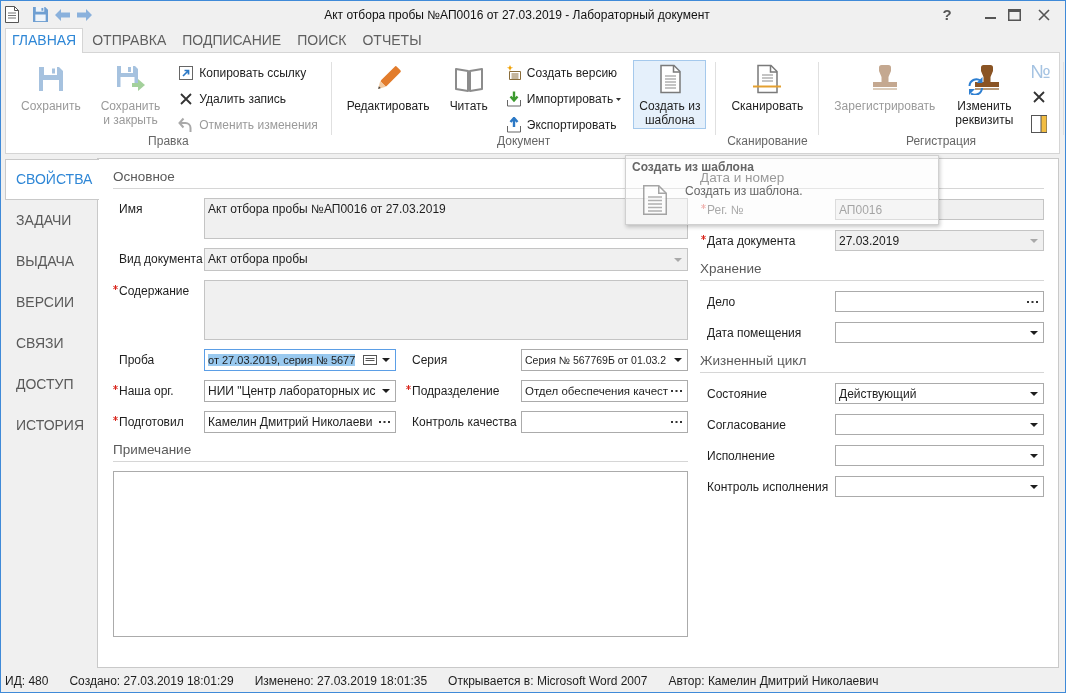  What do you see at coordinates (741, 456) in the screenshot?
I see `field-label: Исполнение` at bounding box center [741, 456].